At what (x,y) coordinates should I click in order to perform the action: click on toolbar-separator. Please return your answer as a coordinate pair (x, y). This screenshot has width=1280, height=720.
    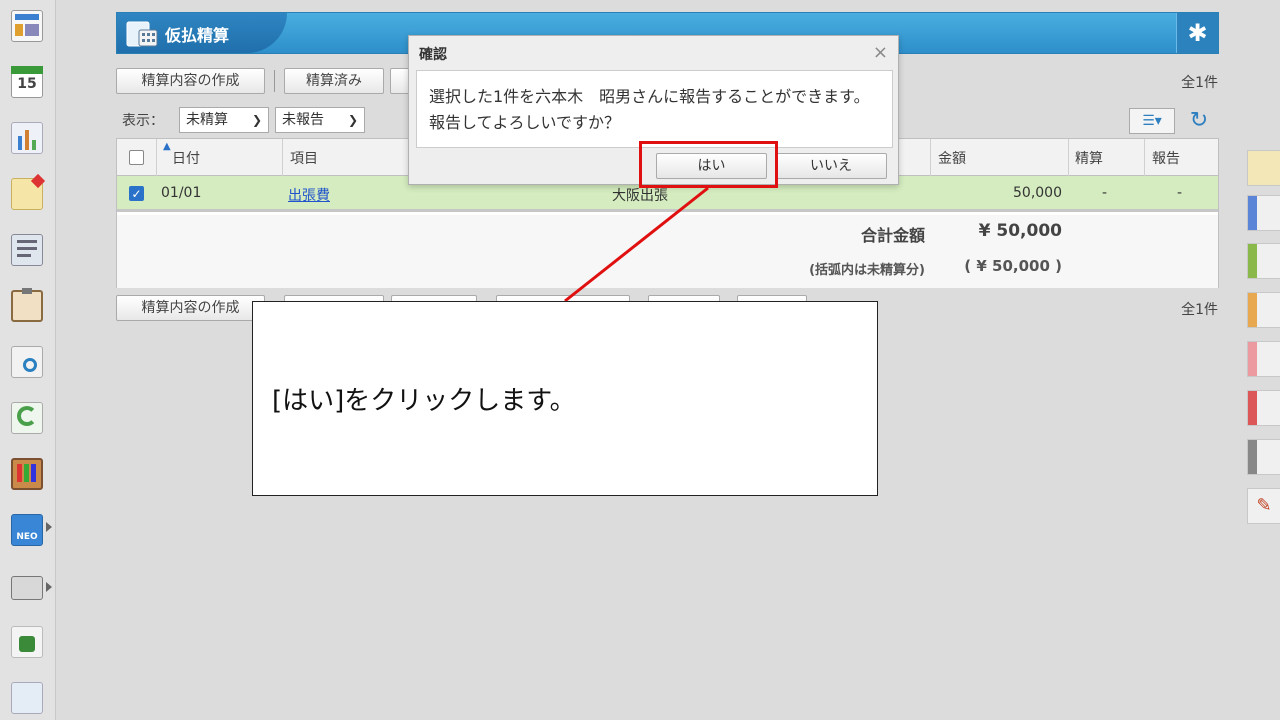
    Looking at the image, I should click on (274, 81).